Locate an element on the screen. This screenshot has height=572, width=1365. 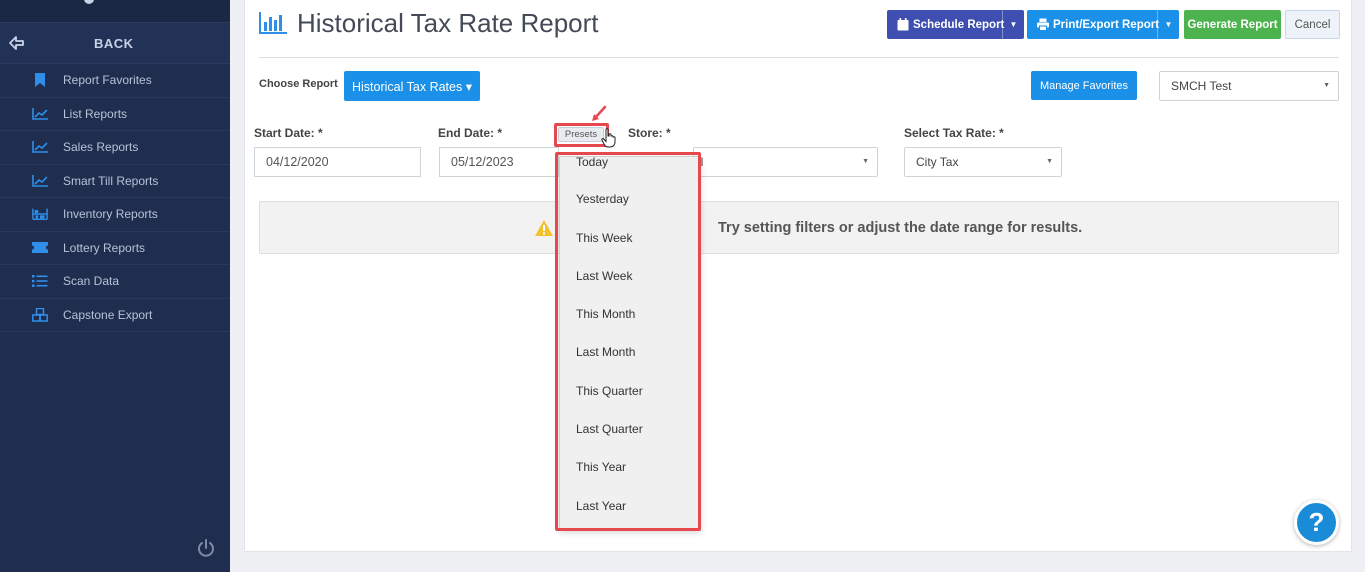
sidebar-item-list-reports: List Reports is located at coordinates (115, 114).